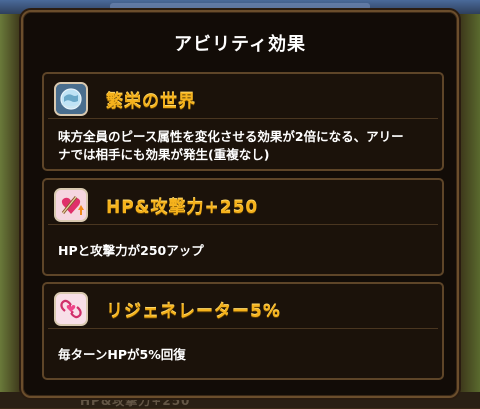 The height and width of the screenshot is (409, 480). Describe the element at coordinates (244, 251) in the screenshot. I see `ability-description: HPと攻撃力が250アップ` at that location.